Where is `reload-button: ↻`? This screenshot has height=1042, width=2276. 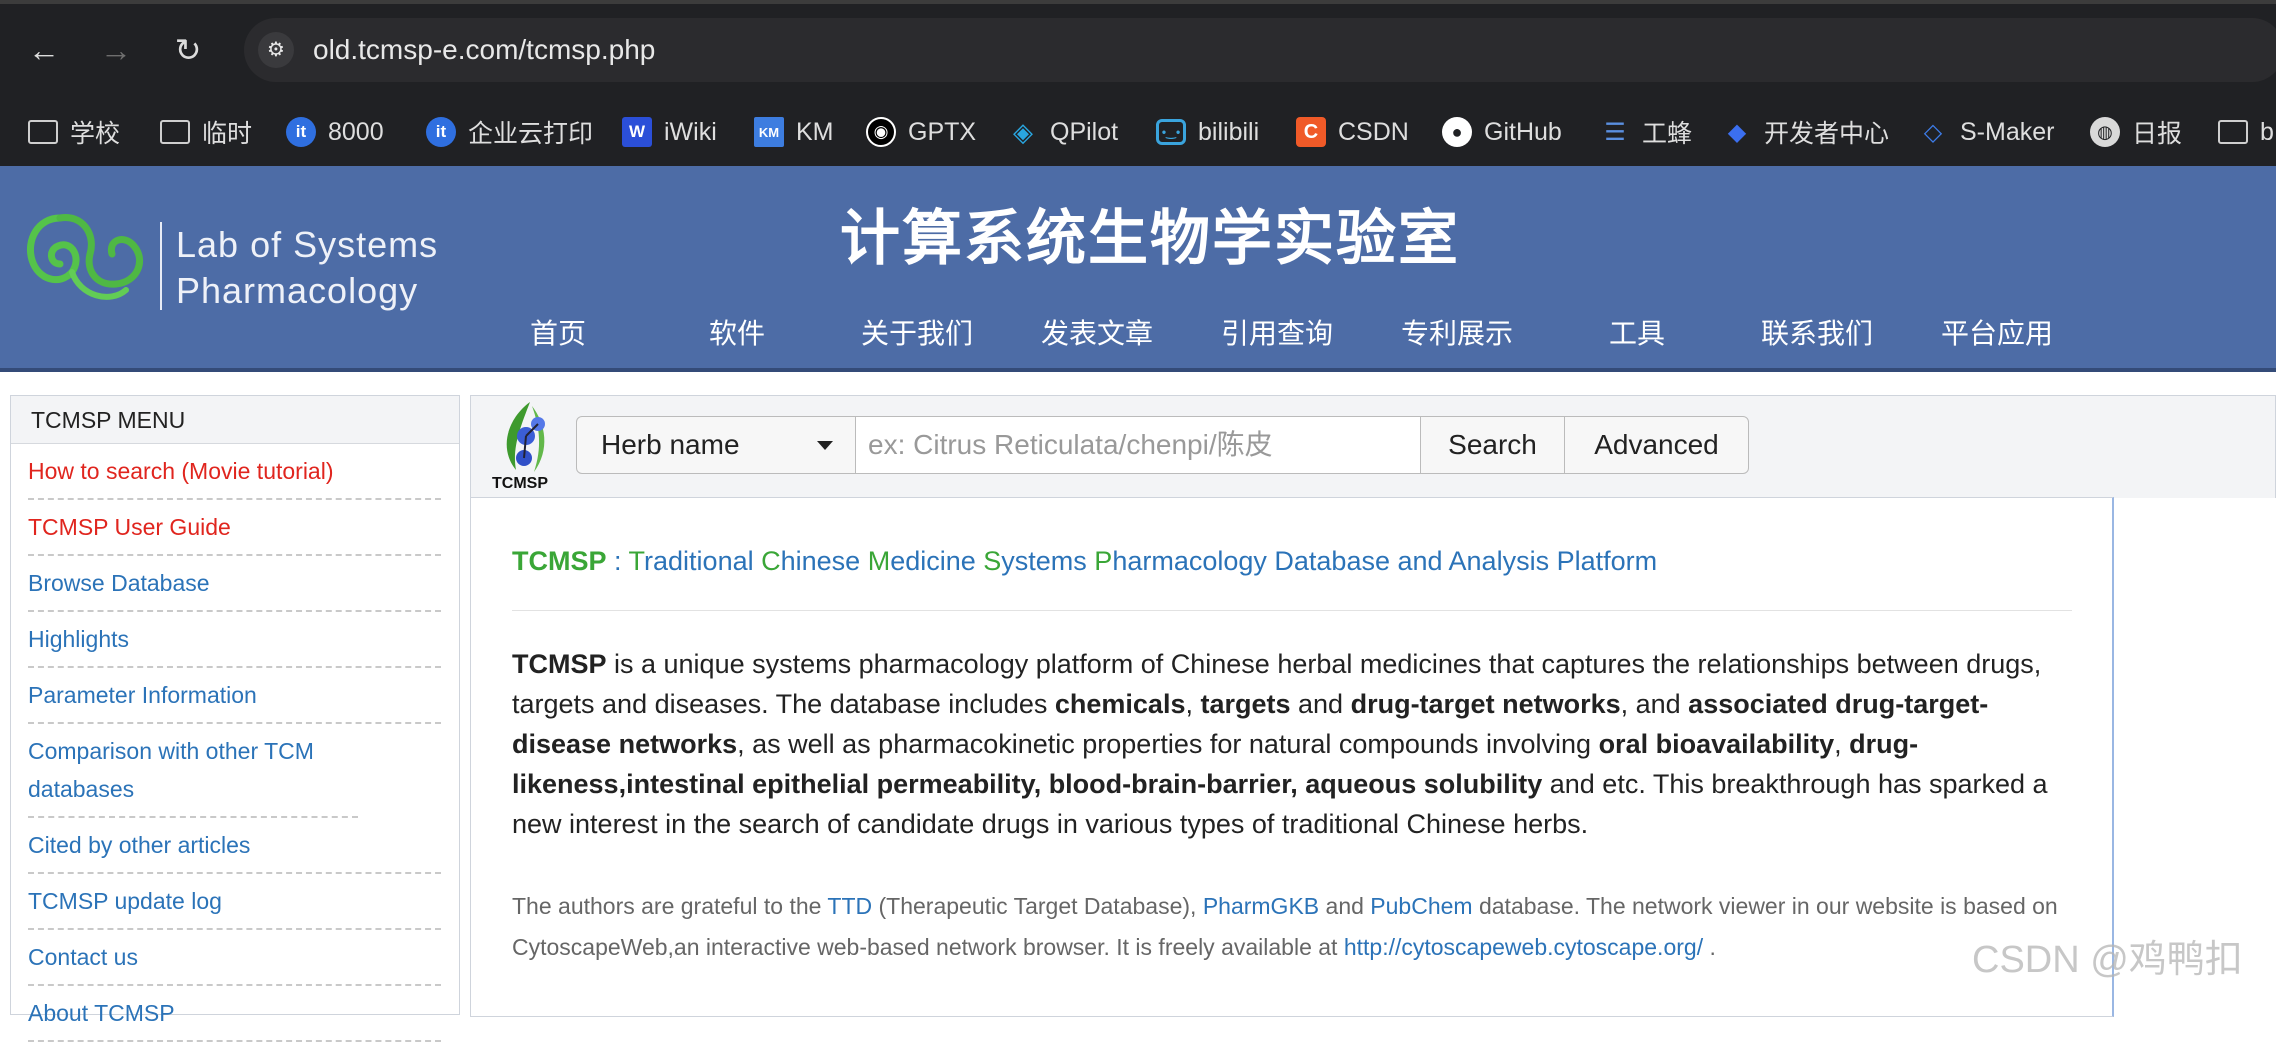 reload-button: ↻ is located at coordinates (188, 50).